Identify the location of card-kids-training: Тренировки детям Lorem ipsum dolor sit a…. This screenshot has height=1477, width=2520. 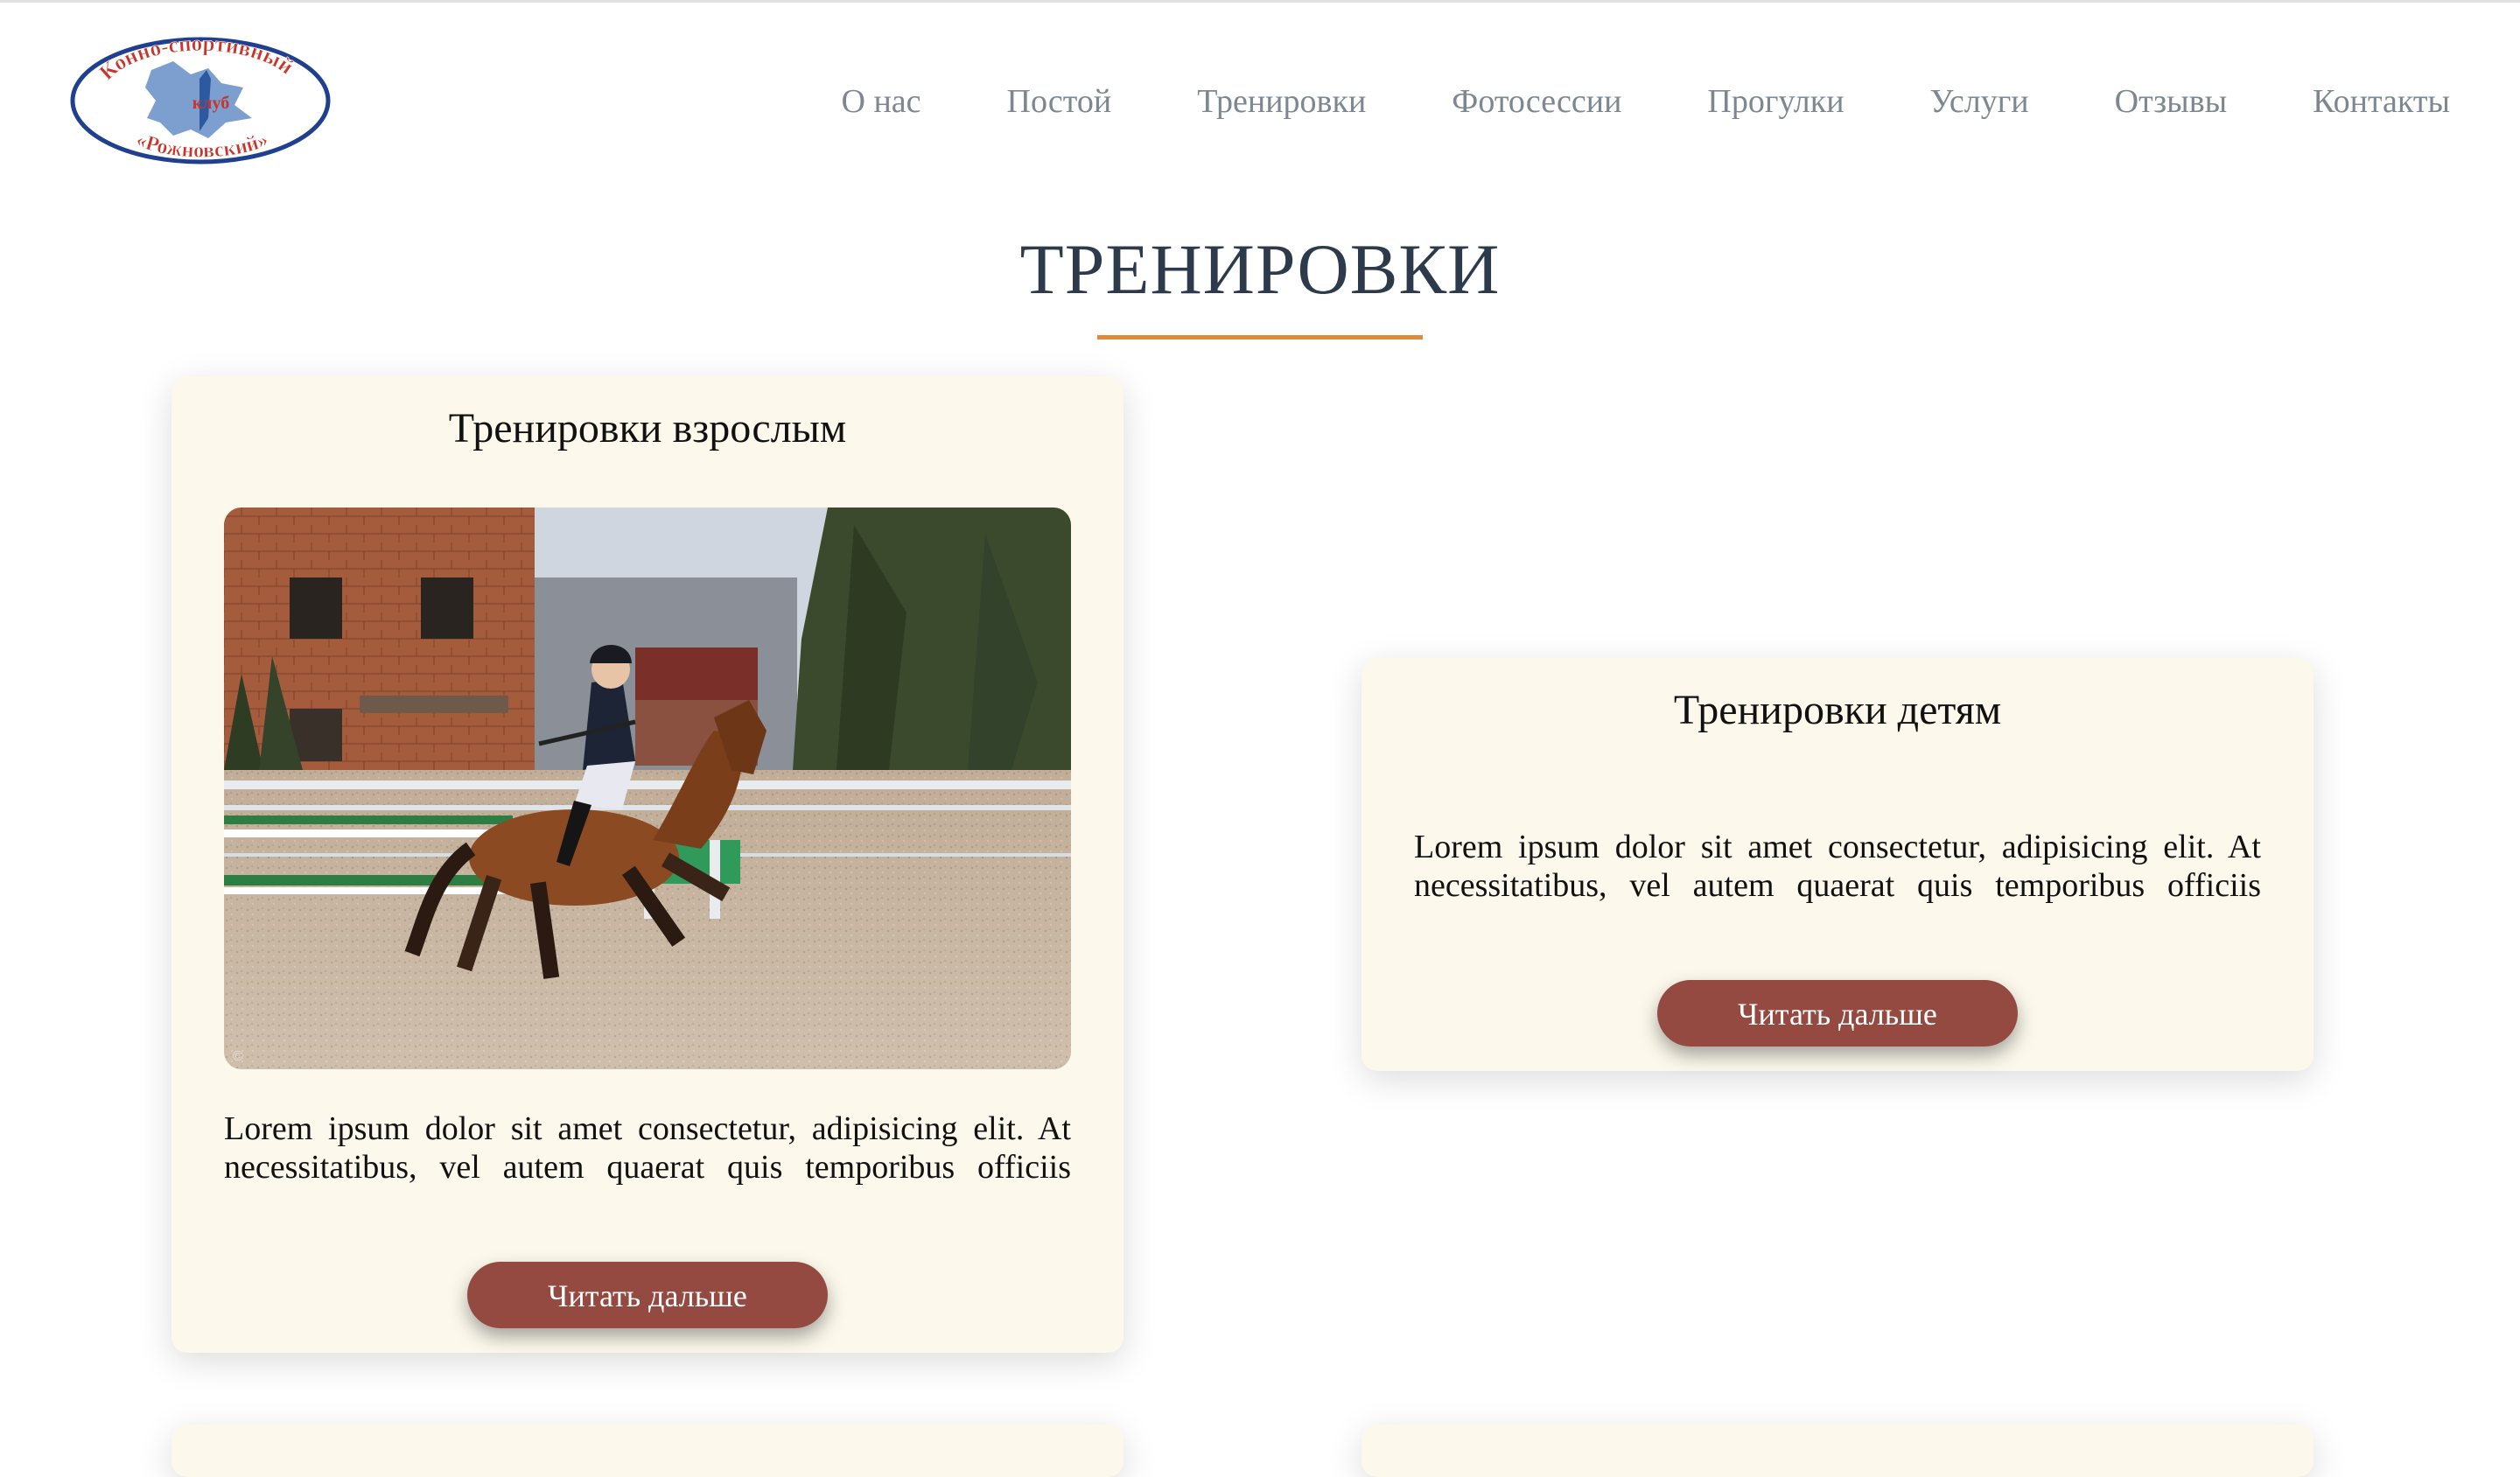
(1838, 864).